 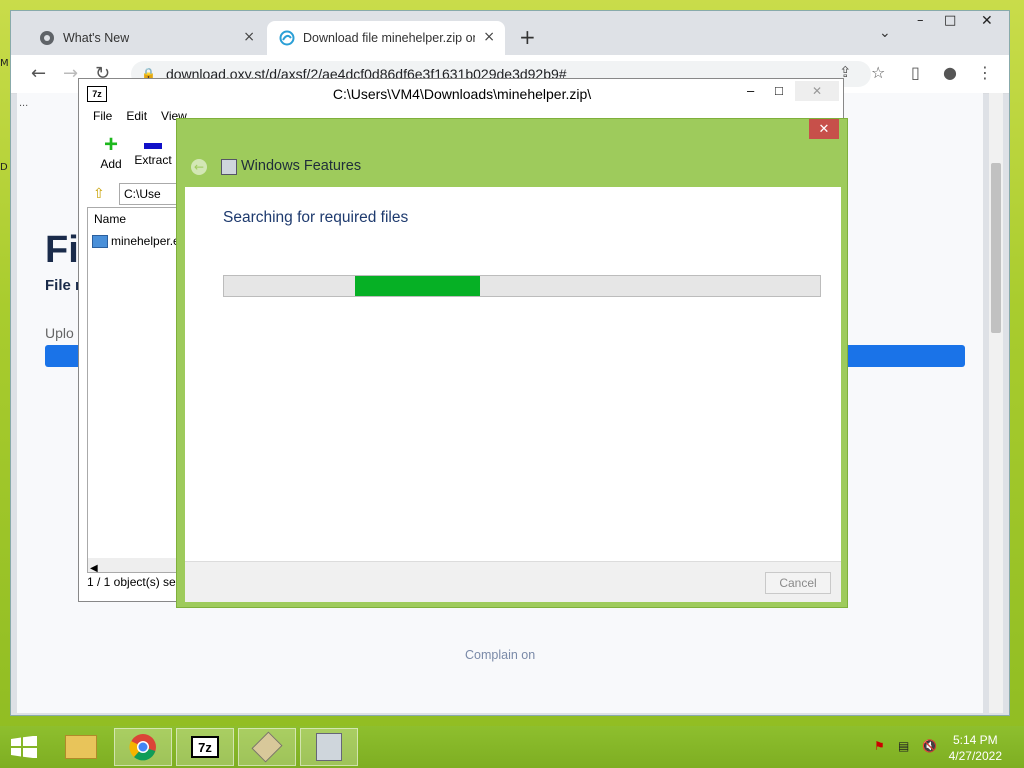 What do you see at coordinates (975, 756) in the screenshot?
I see `clock-date: 4/27/2022` at bounding box center [975, 756].